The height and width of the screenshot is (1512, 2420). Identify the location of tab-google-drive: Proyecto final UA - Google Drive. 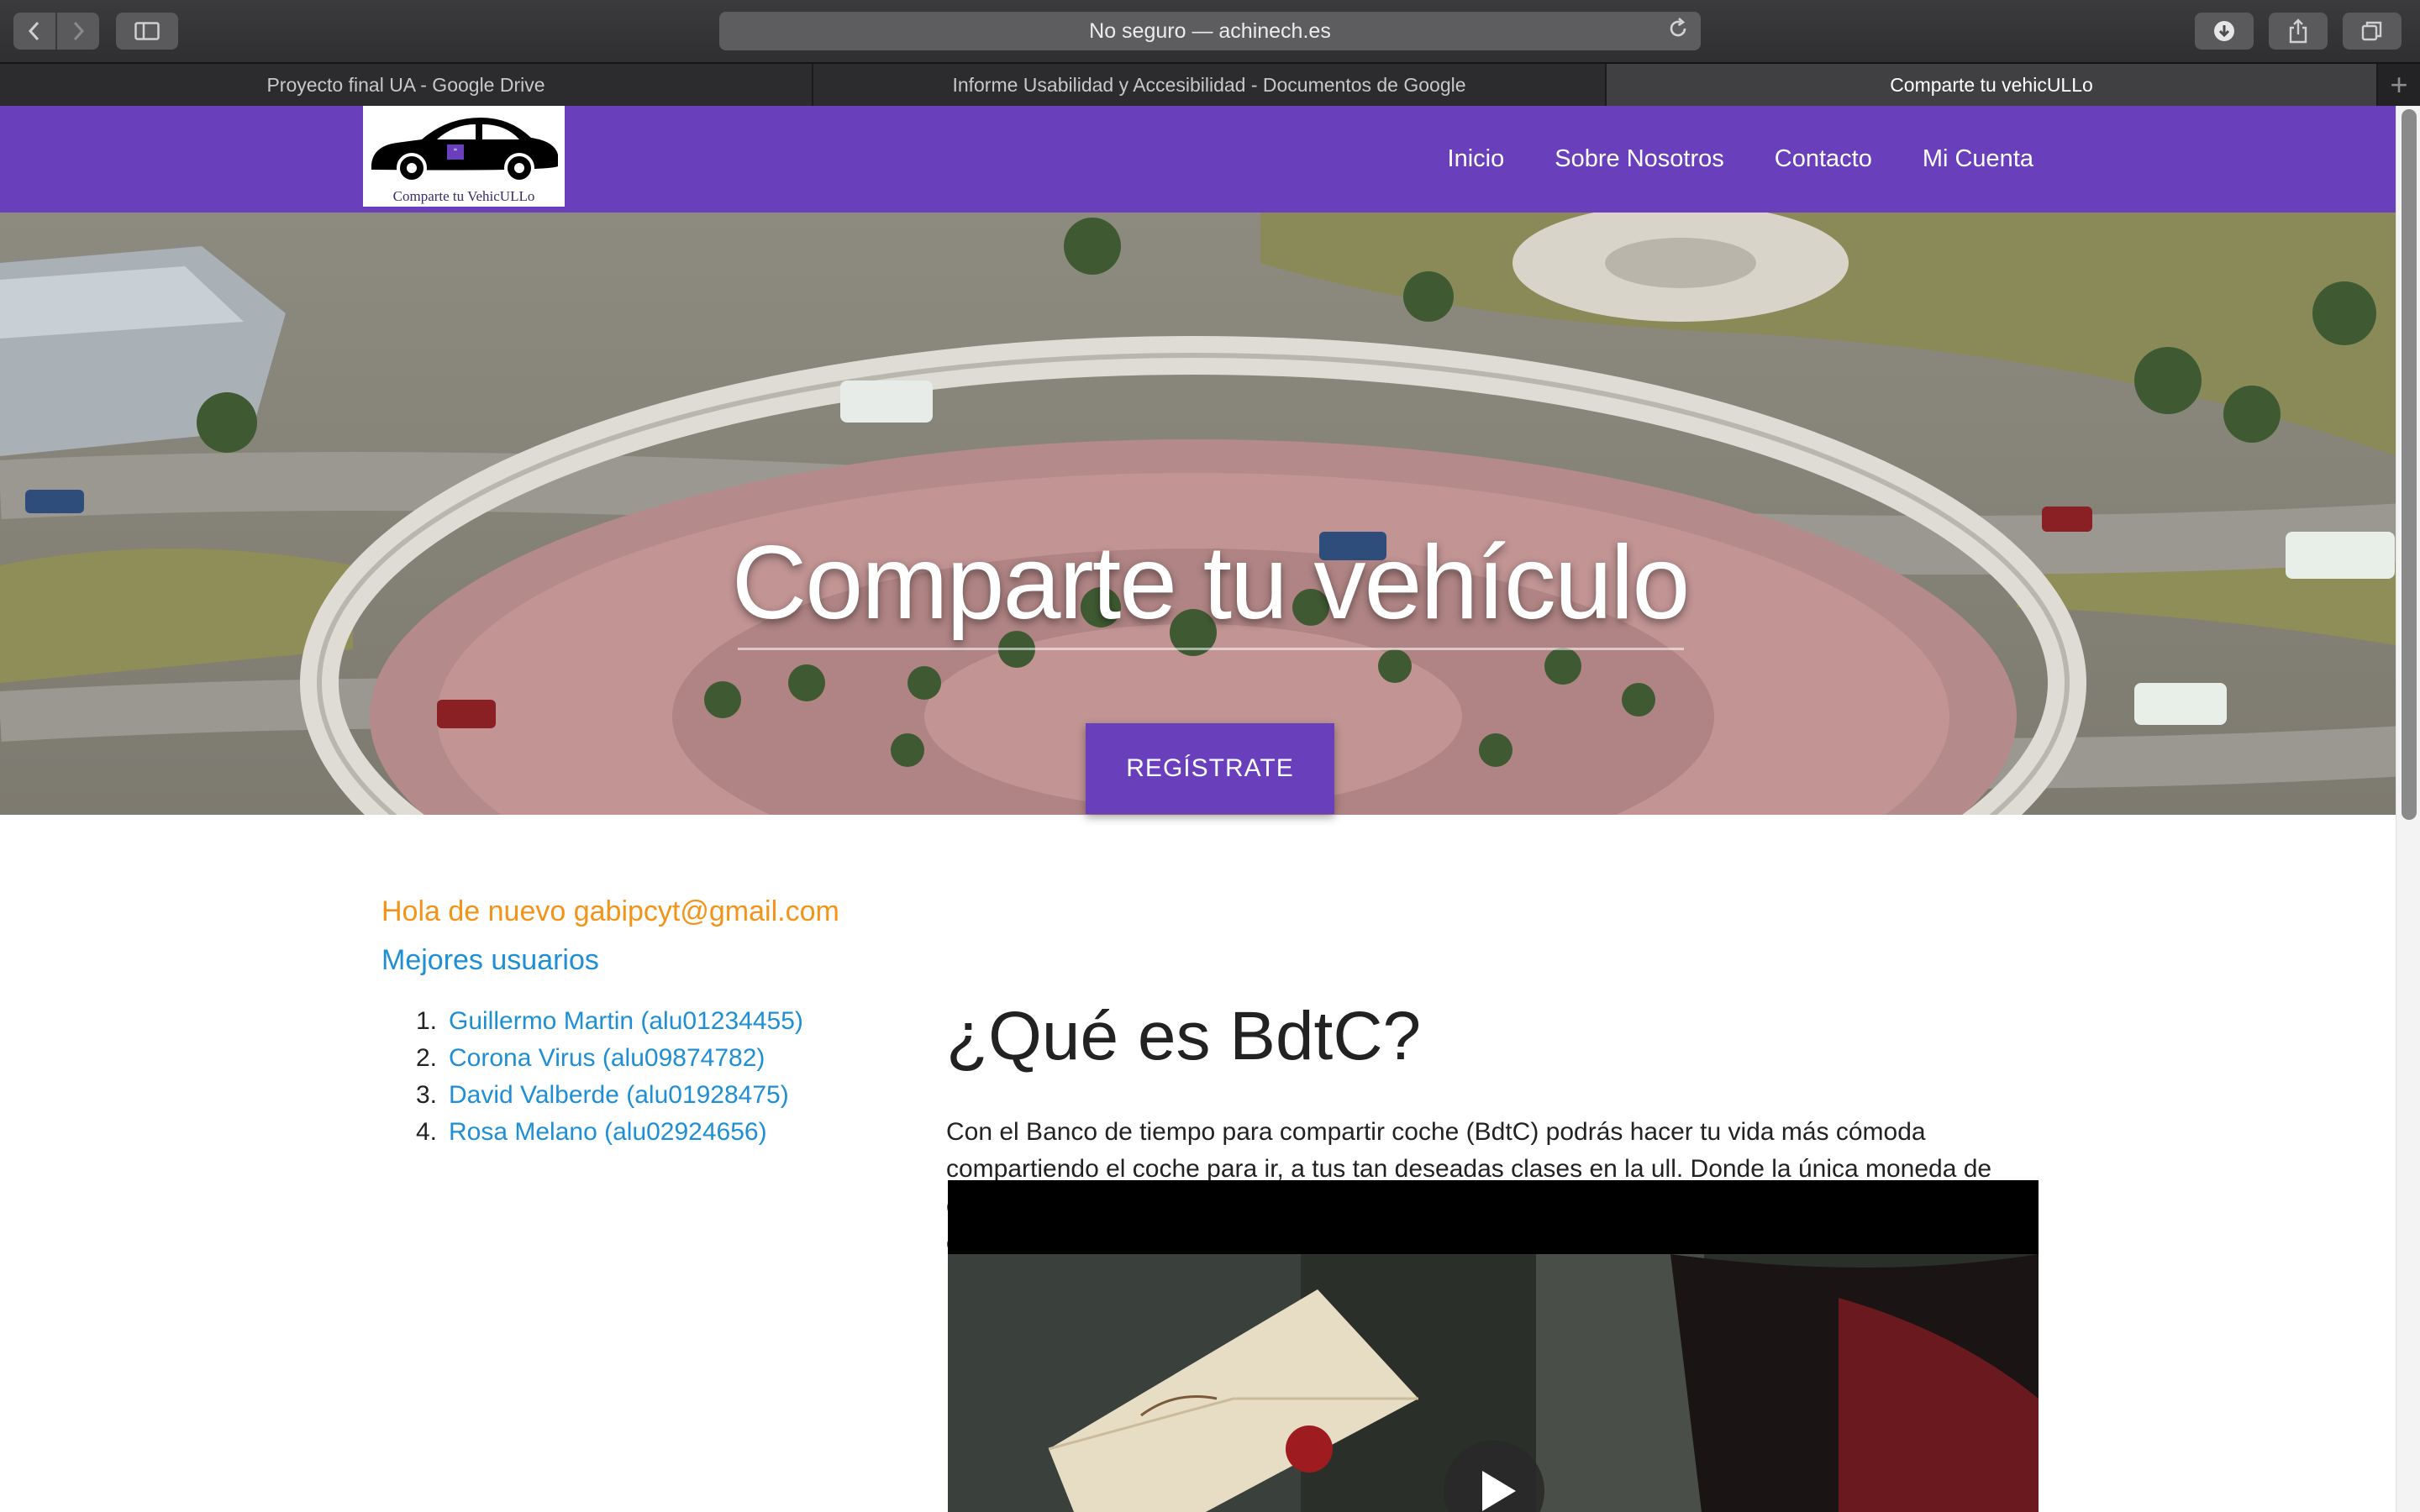
(406, 85).